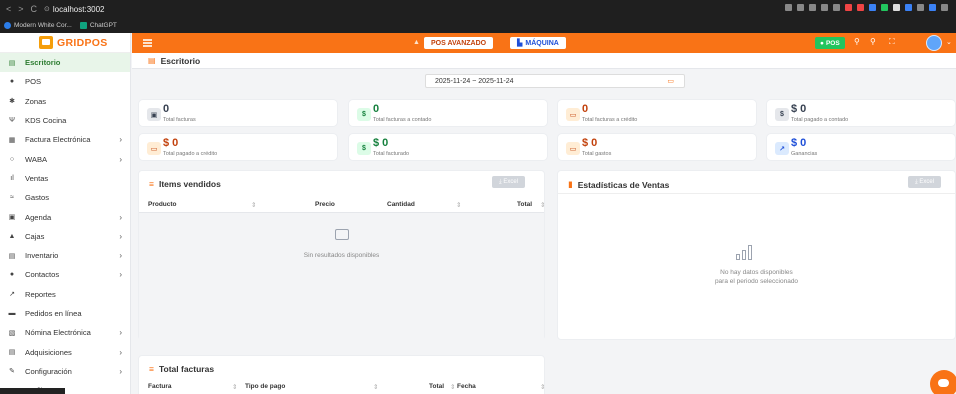 This screenshot has width=956, height=394. I want to click on column-header-quantity: Cantidad, so click(401, 204).